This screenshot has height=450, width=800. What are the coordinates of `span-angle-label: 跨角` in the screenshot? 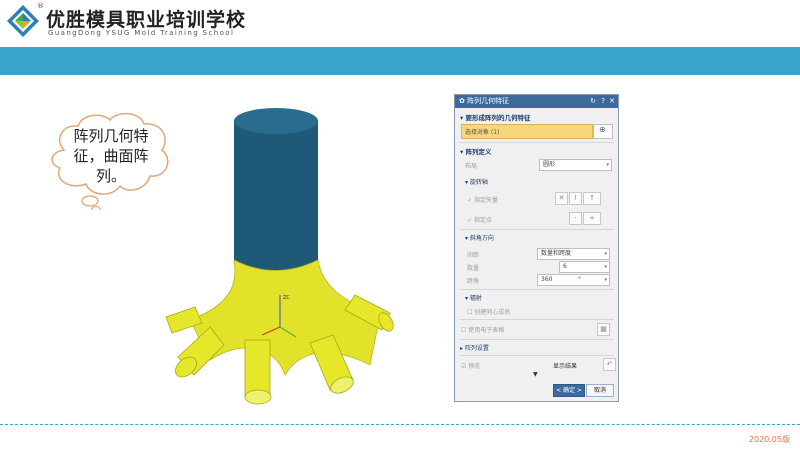 It's located at (473, 281).